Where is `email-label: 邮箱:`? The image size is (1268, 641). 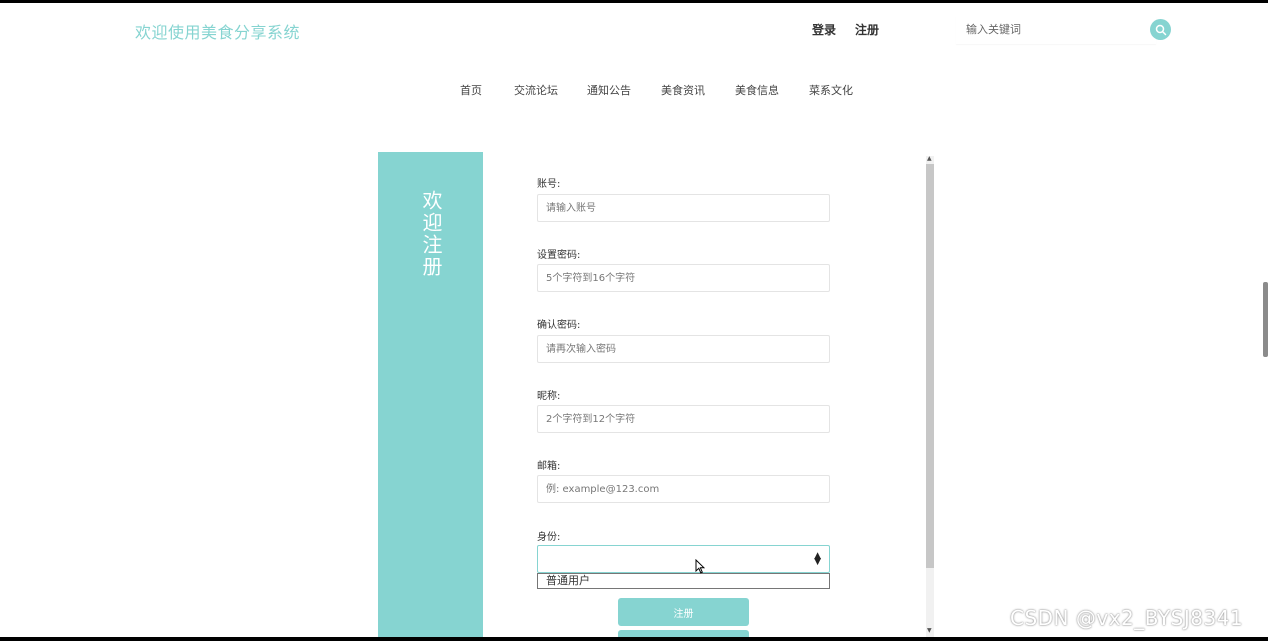
email-label: 邮箱: is located at coordinates (549, 466).